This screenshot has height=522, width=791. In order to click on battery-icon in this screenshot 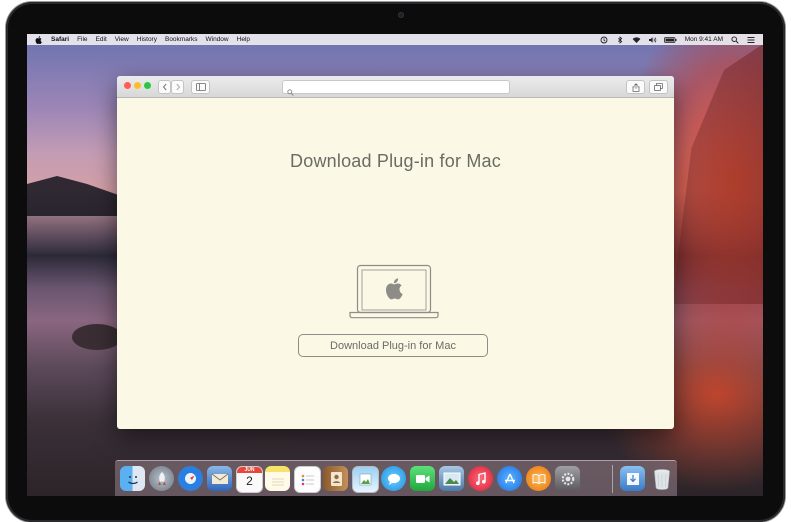, I will do `click(670, 40)`.